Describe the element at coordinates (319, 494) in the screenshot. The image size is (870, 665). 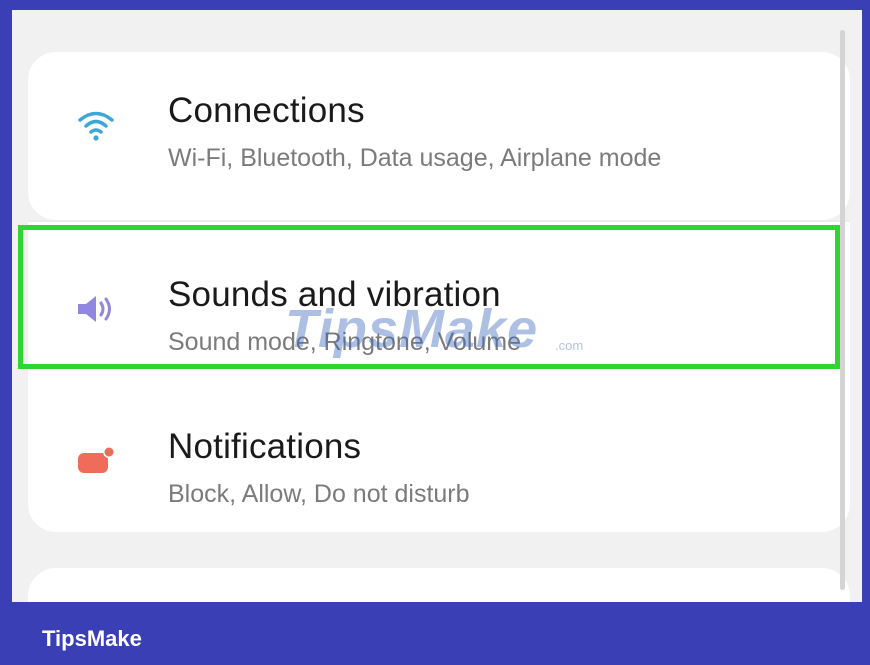
I see `settings-item-subtitle: Block, Allow, Do not disturb` at that location.